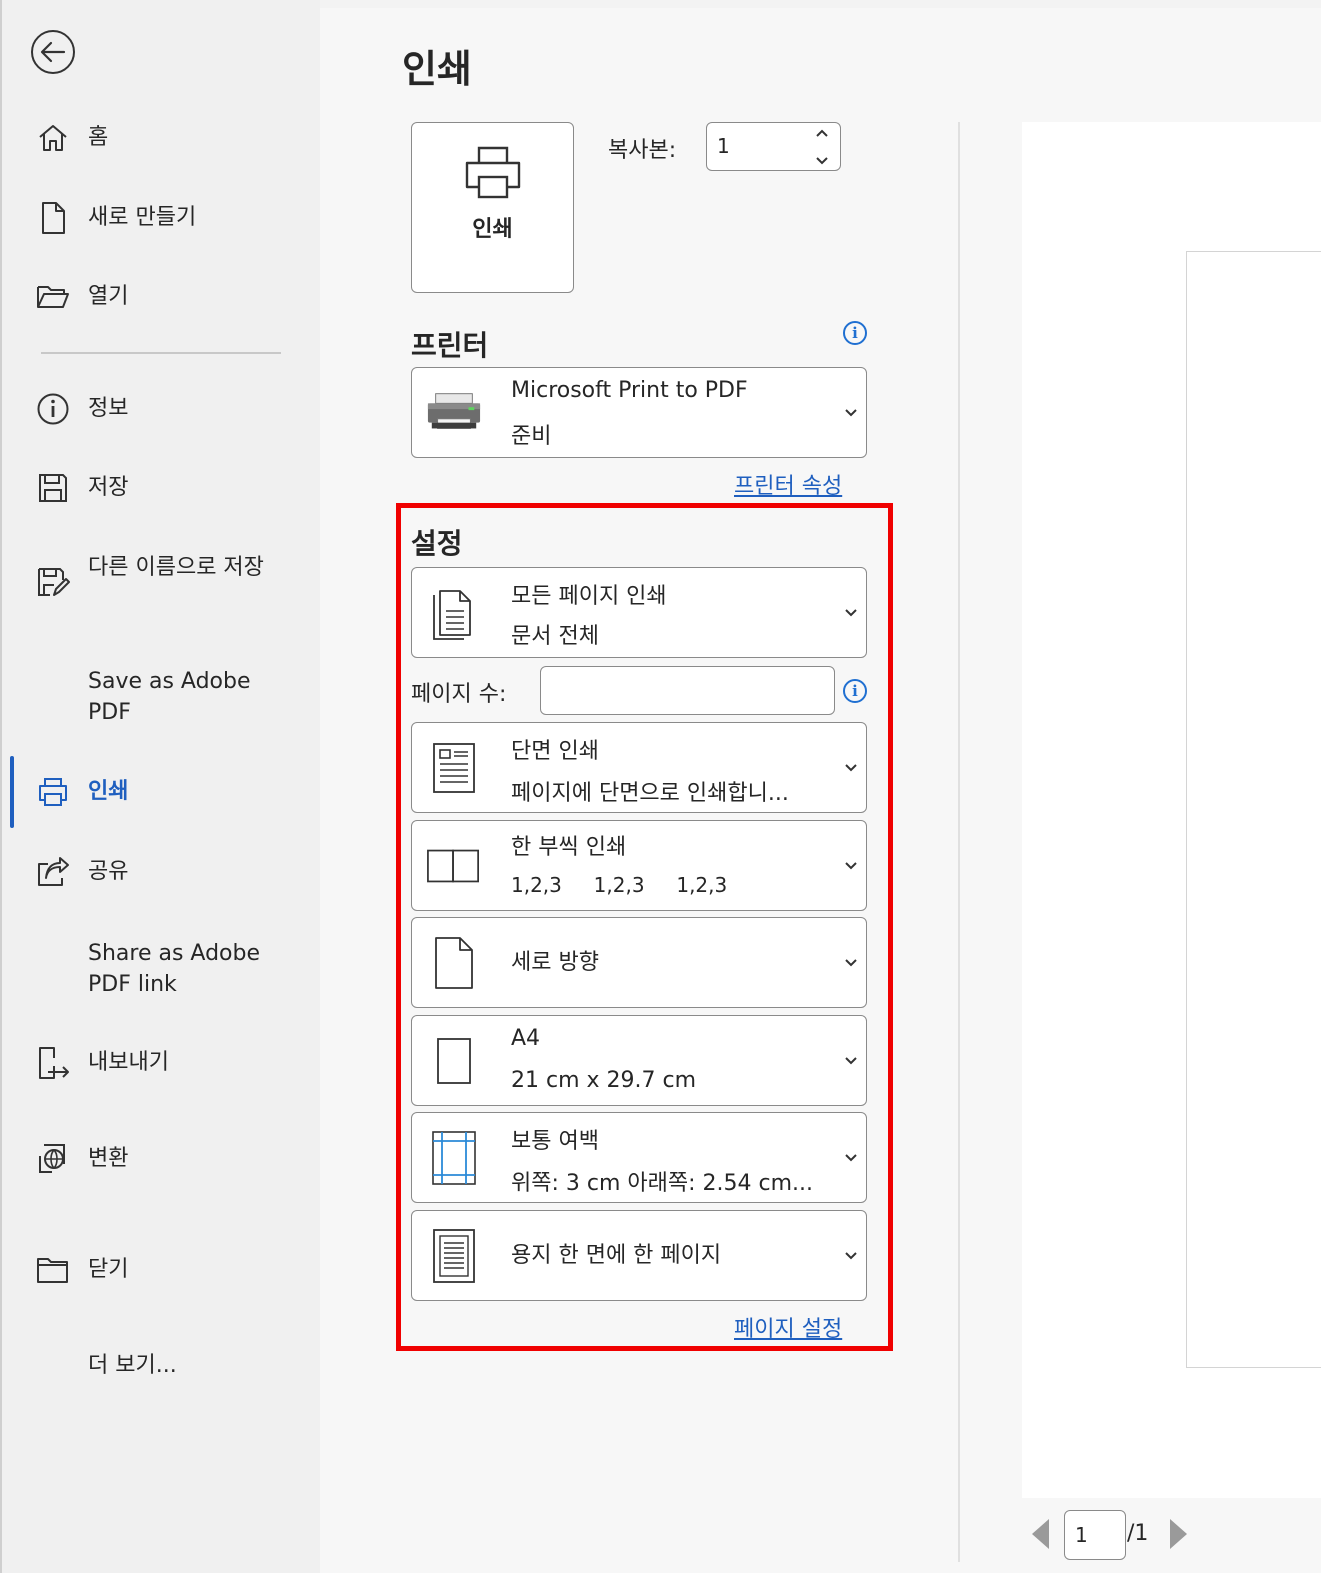 This screenshot has height=1573, width=1321. What do you see at coordinates (108, 1158) in the screenshot?
I see `sidebar-item-label: 변환` at bounding box center [108, 1158].